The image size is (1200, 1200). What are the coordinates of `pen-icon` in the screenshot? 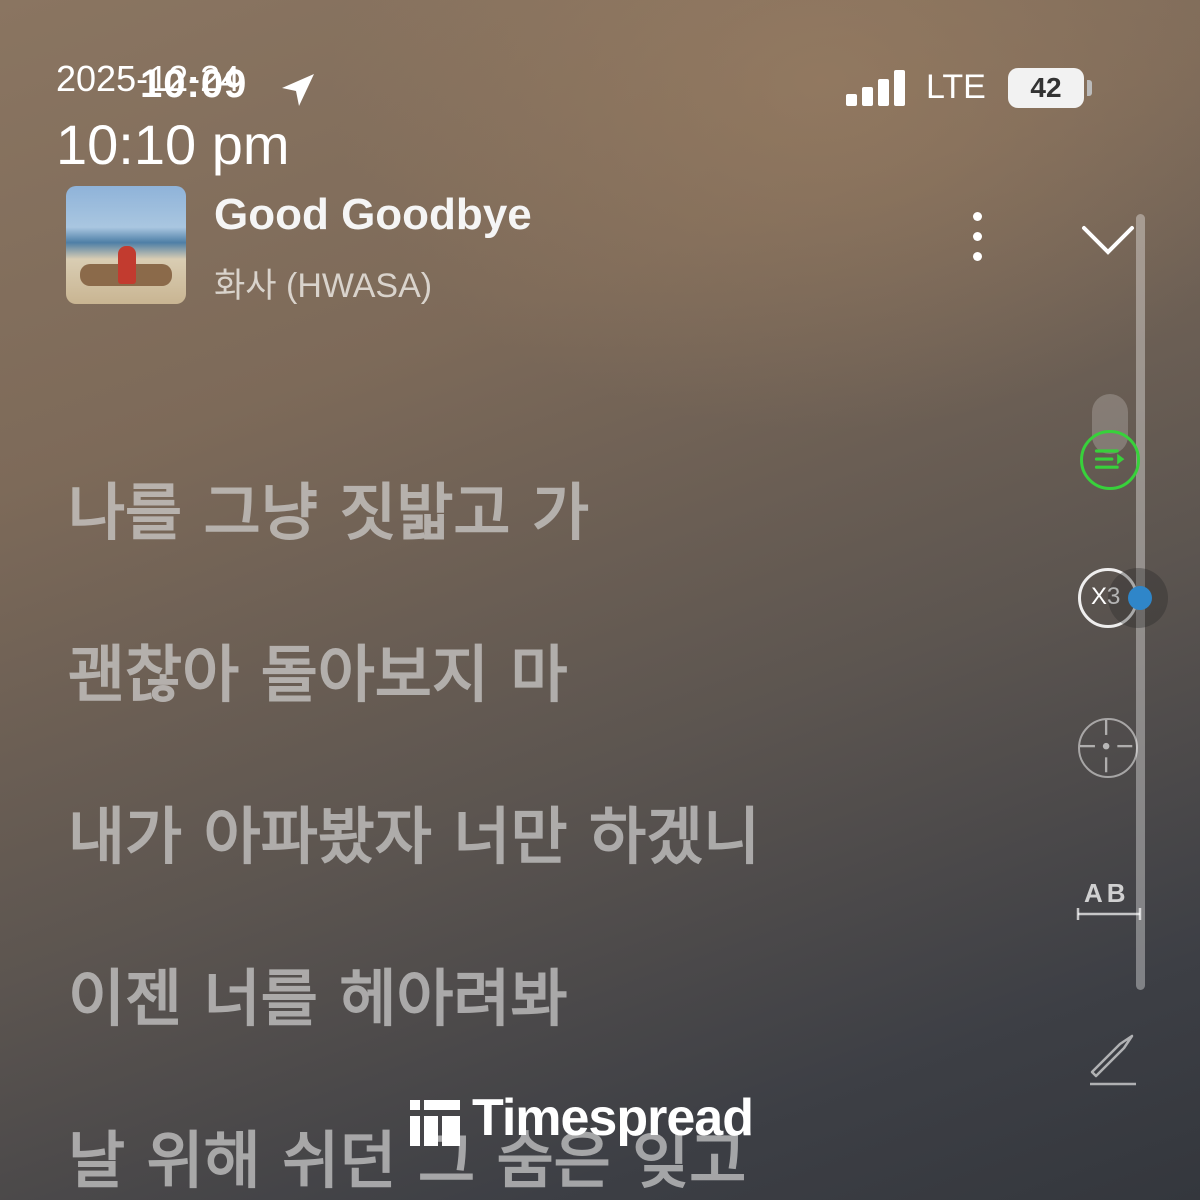 It's located at (1112, 1058).